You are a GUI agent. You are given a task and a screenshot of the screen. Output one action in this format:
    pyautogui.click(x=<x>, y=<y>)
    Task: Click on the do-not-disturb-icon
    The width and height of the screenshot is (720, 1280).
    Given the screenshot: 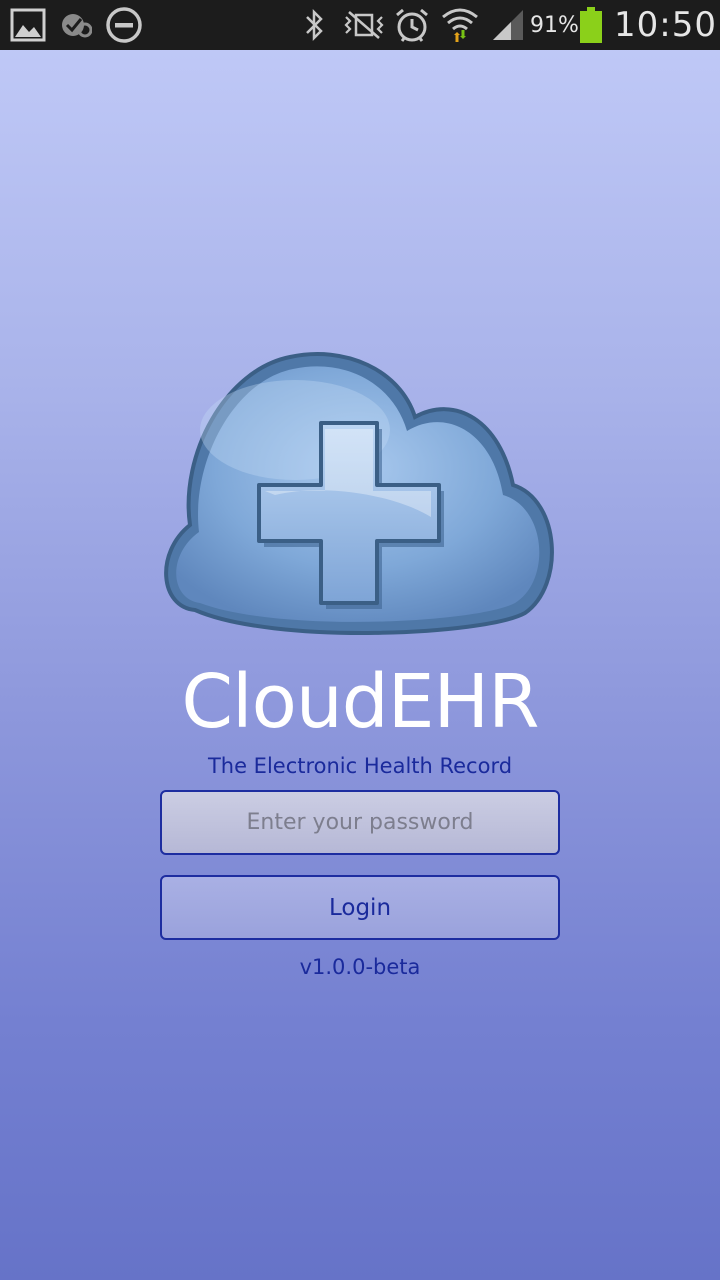 What is the action you would take?
    pyautogui.click(x=124, y=25)
    